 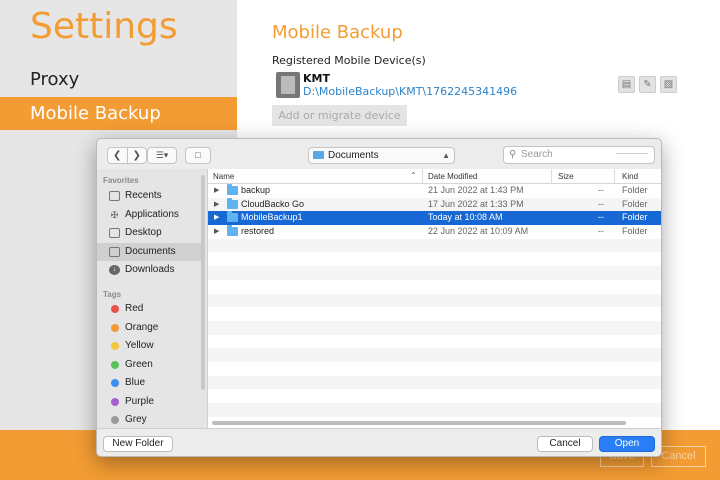 What do you see at coordinates (150, 251) in the screenshot?
I see `sidebar-item-documents: Documents` at bounding box center [150, 251].